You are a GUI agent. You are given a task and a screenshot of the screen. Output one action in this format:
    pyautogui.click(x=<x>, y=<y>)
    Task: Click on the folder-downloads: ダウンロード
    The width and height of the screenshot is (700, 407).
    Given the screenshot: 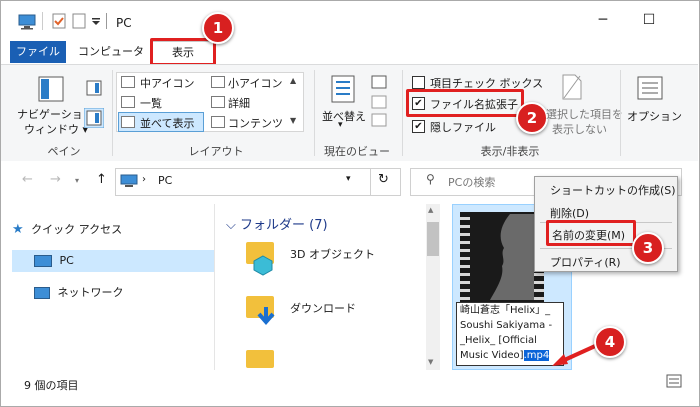 What is the action you would take?
    pyautogui.click(x=323, y=308)
    